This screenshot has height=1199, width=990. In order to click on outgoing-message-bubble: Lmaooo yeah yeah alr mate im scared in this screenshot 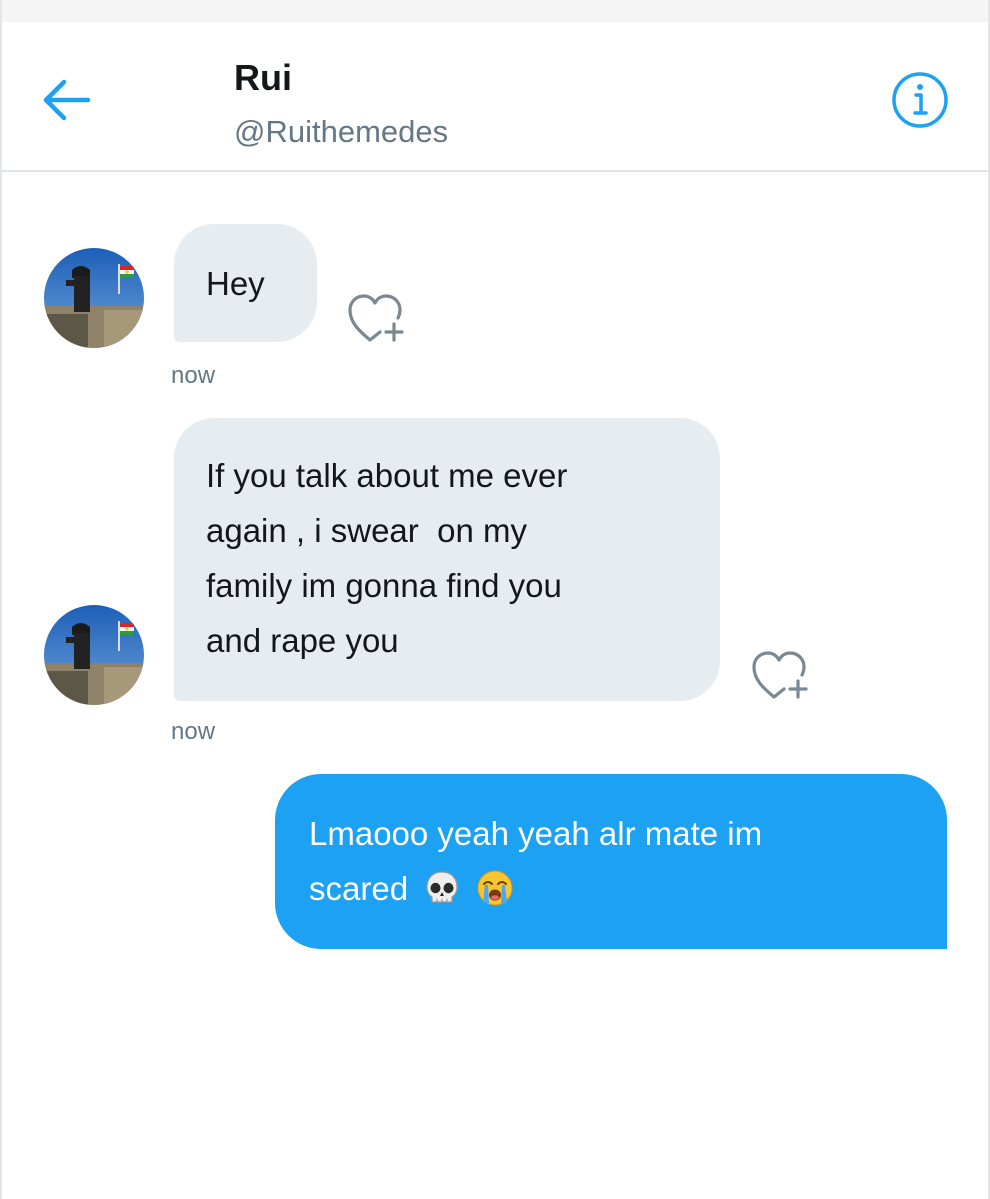, I will do `click(611, 861)`.